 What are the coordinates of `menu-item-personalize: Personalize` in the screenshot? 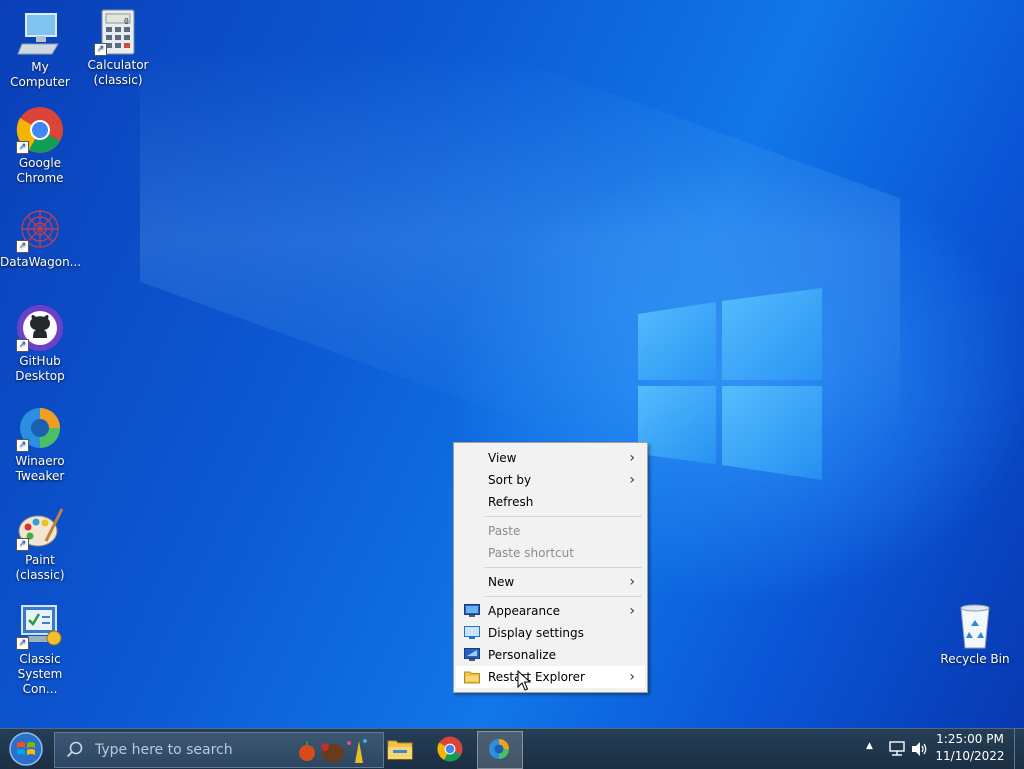 It's located at (550, 655).